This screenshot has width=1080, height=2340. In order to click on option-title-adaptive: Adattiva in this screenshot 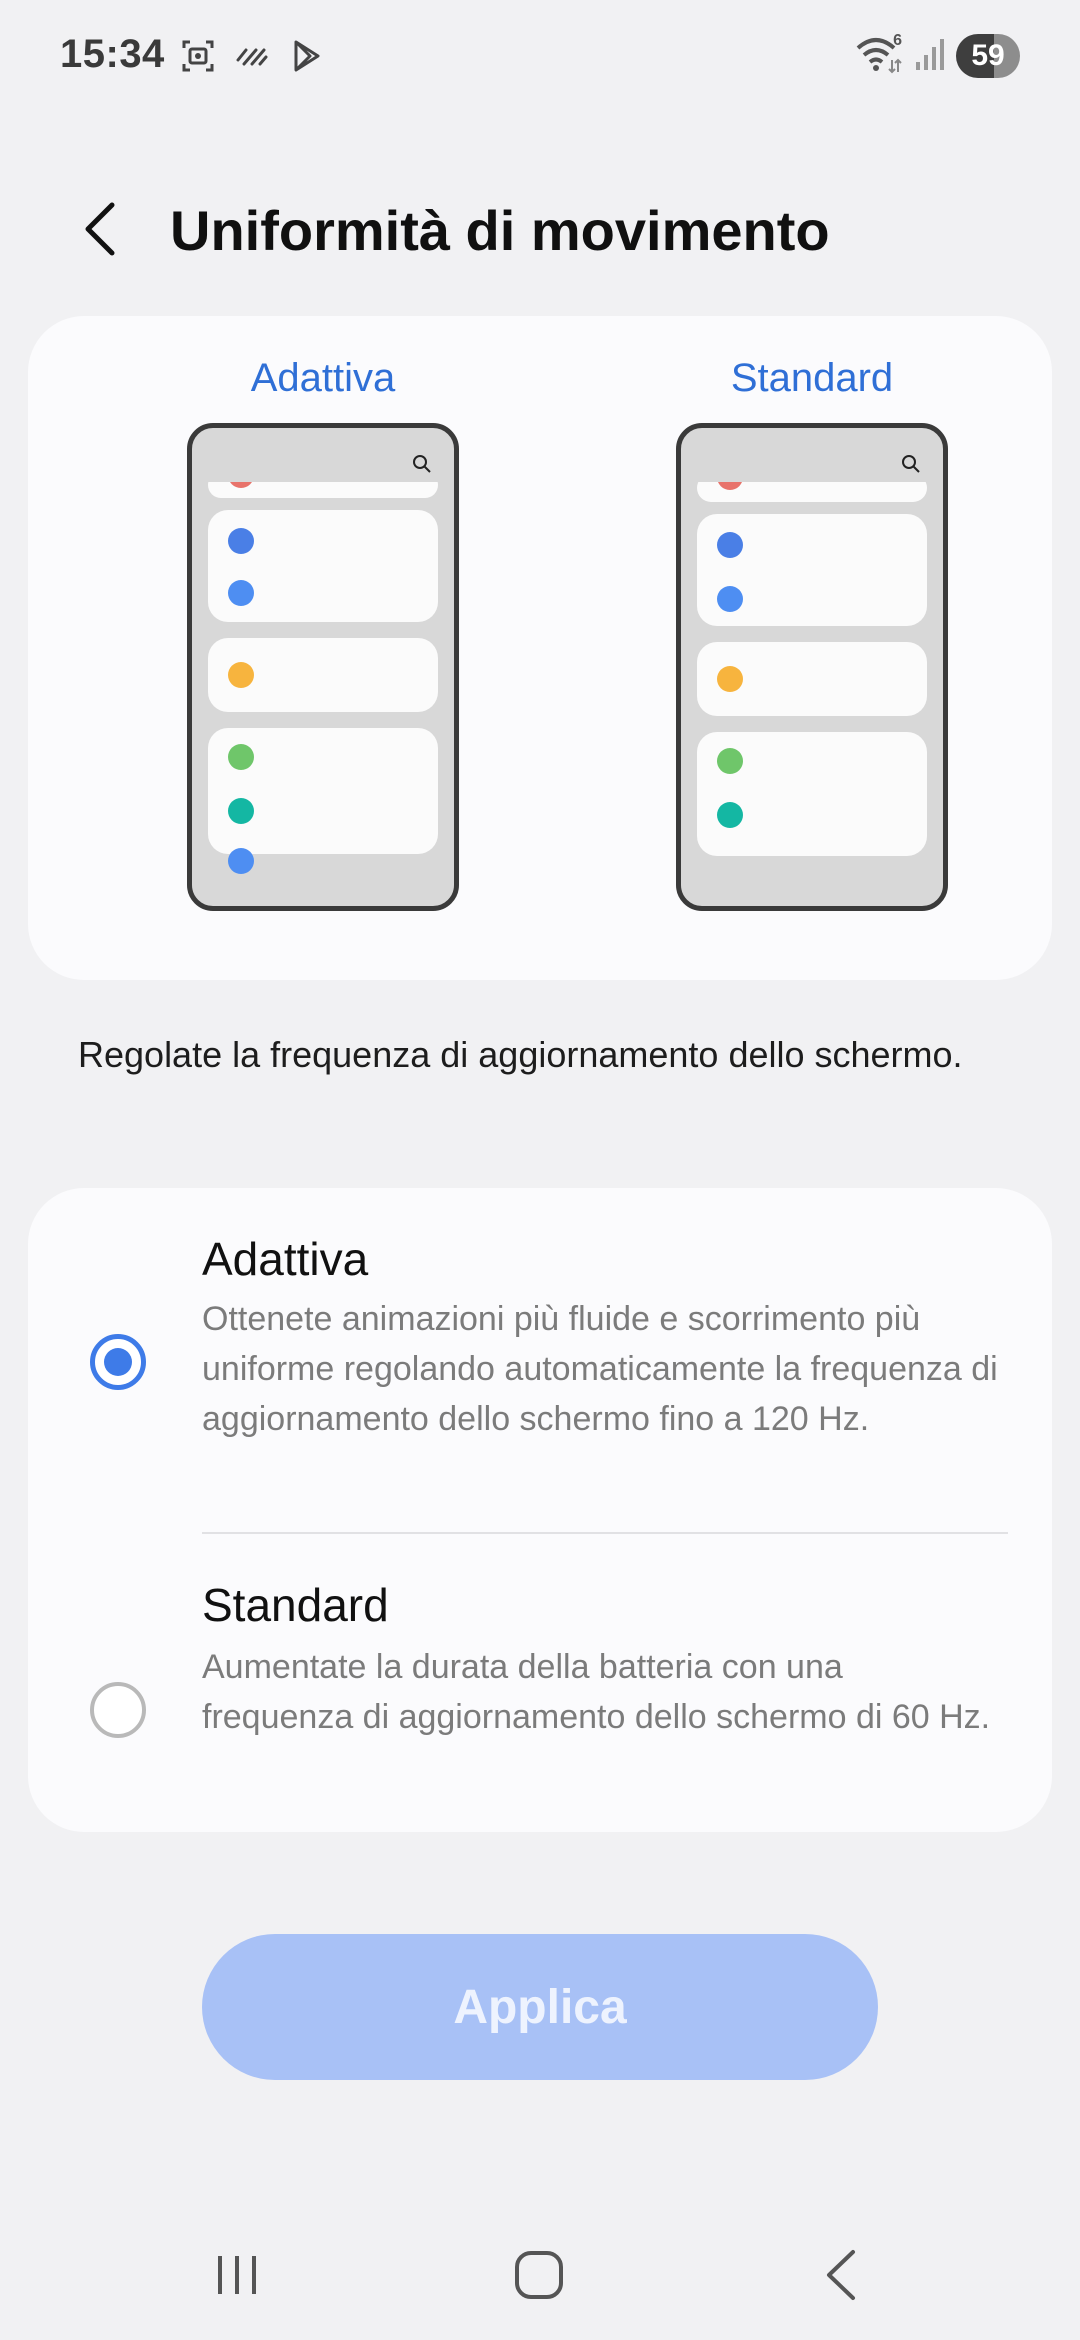, I will do `click(285, 1259)`.